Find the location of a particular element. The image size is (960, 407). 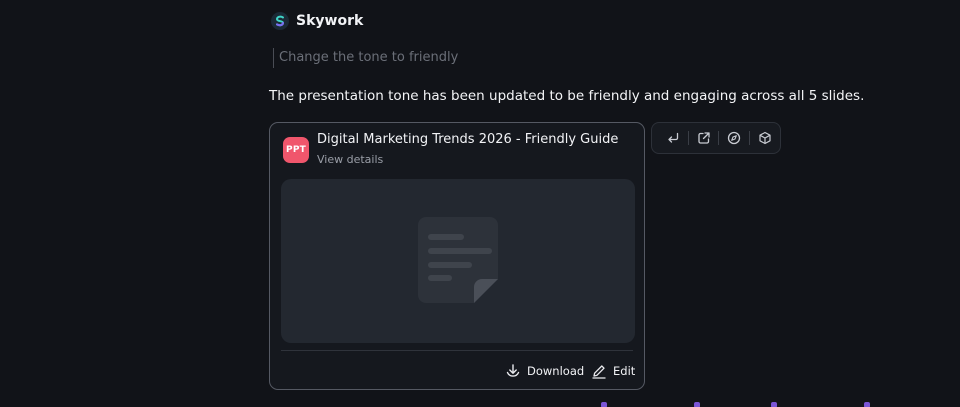

message-action-toolbar is located at coordinates (716, 138).